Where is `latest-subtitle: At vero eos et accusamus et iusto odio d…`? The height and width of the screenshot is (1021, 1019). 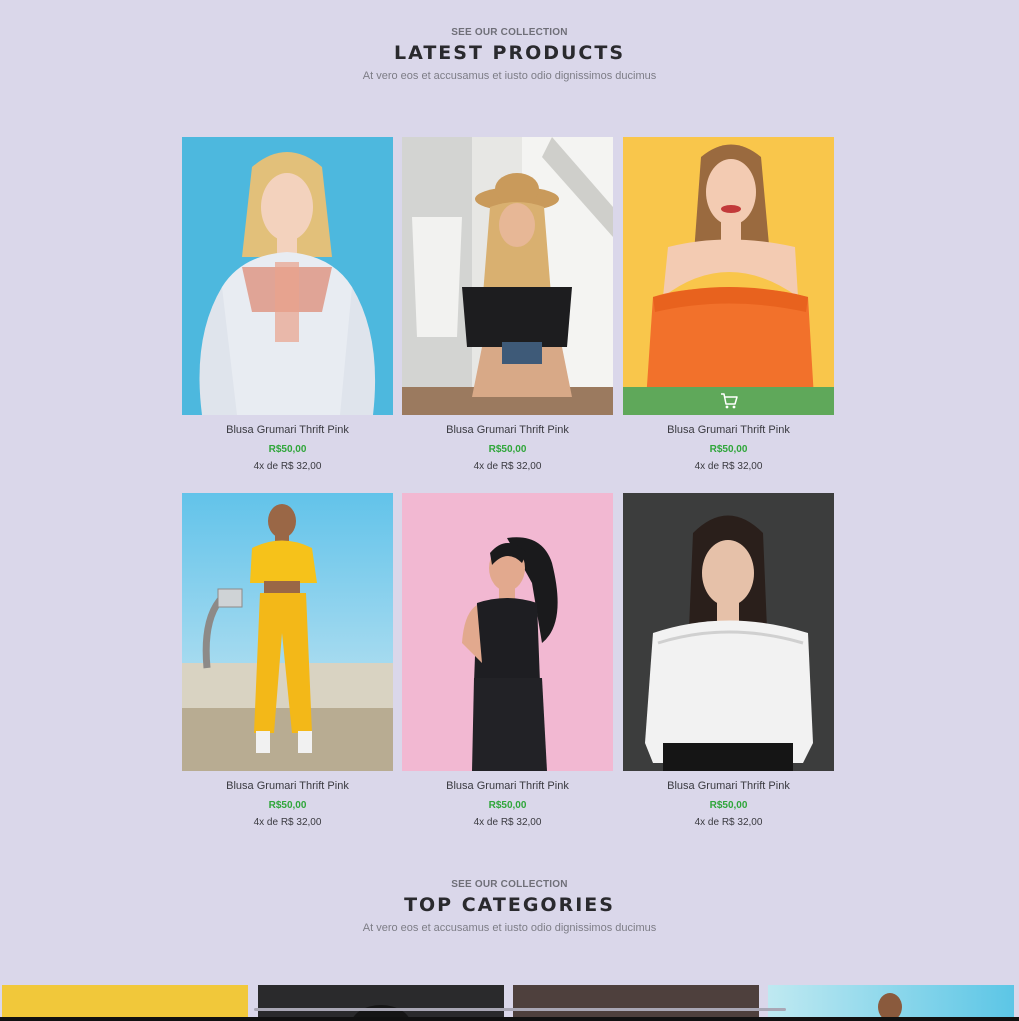
latest-subtitle: At vero eos et accusamus et iusto odio d… is located at coordinates (509, 76).